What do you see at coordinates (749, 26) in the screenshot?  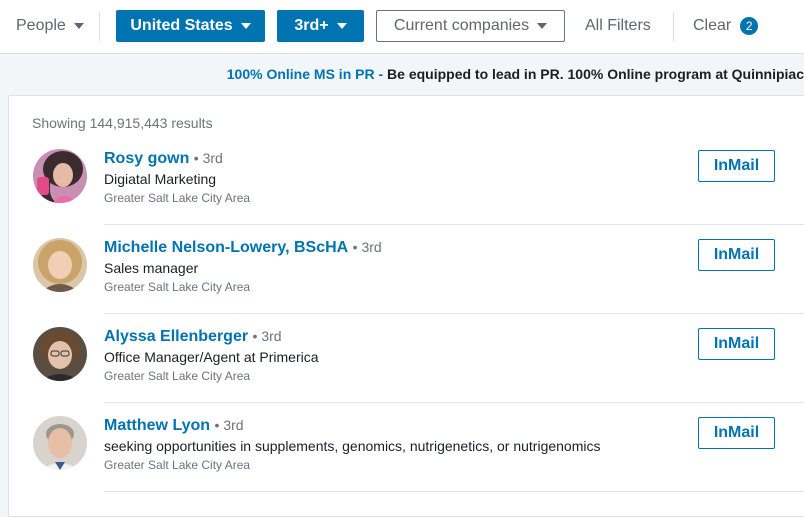 I see `clear-count-badge: 2` at bounding box center [749, 26].